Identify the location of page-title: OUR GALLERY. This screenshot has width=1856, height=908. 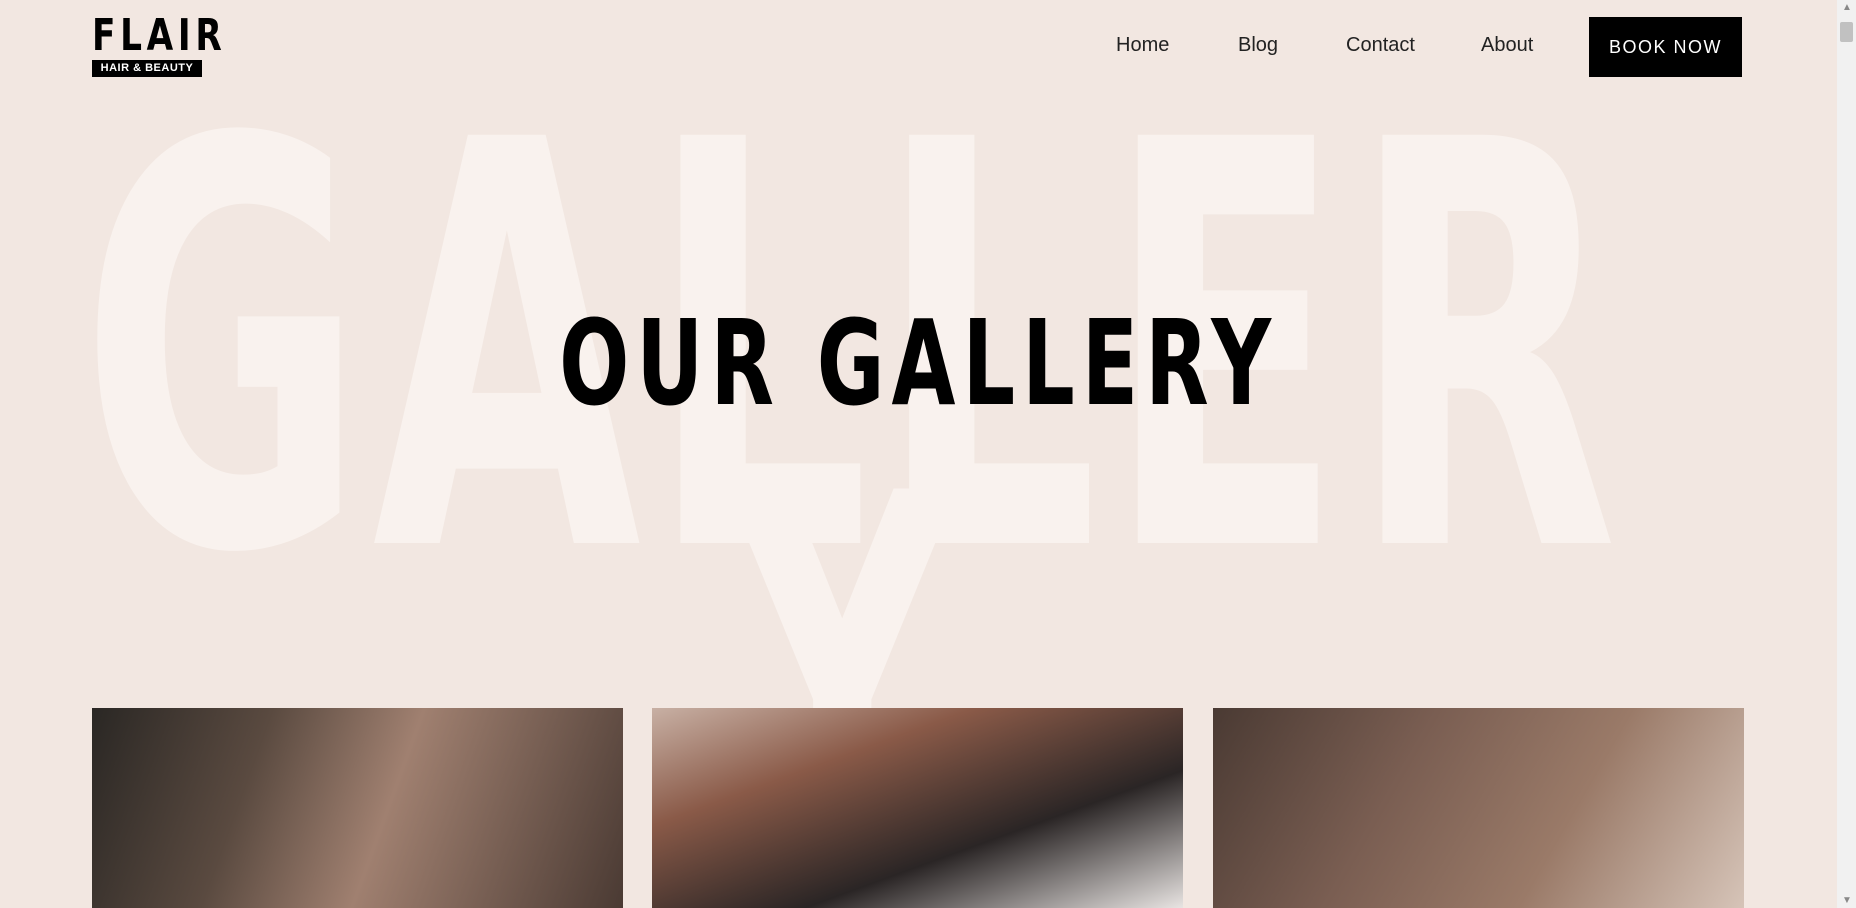
(918, 363).